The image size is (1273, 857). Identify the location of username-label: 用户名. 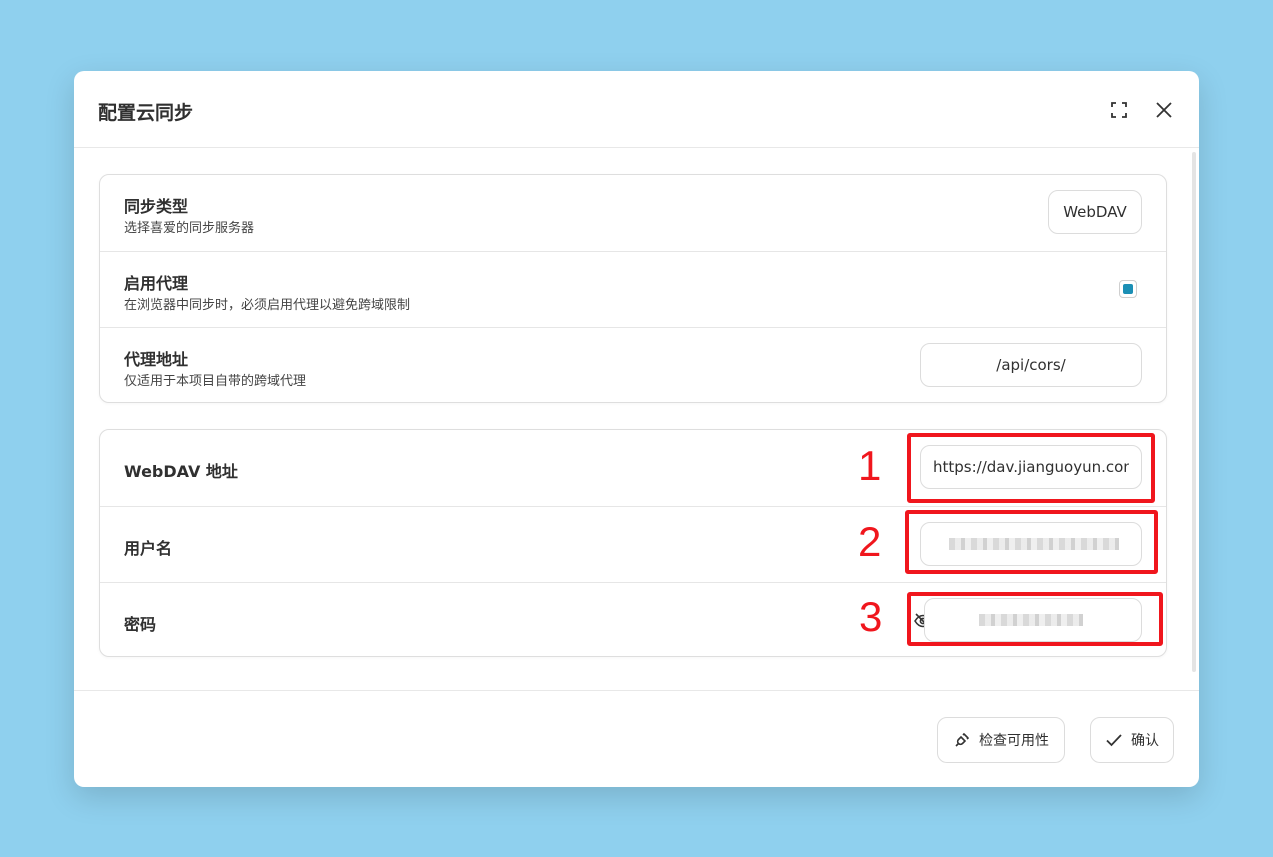
(148, 548).